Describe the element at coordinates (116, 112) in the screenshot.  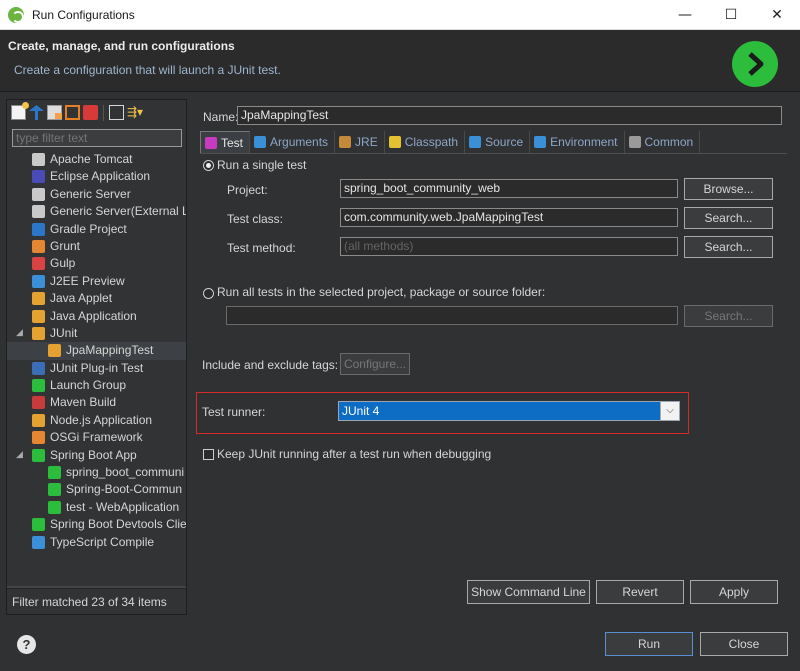
I see `collapse-all-icon` at that location.